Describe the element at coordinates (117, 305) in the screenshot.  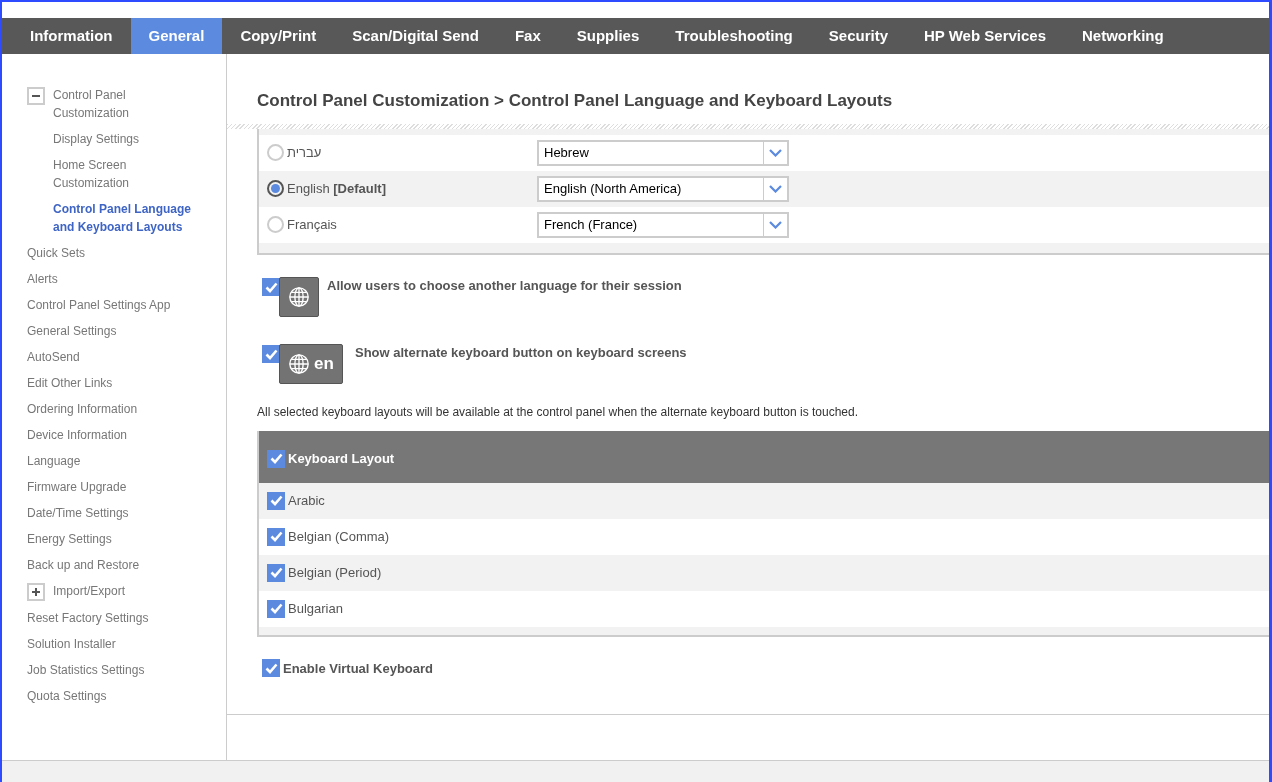
I see `sidebar-item: Control Panel Settings App` at that location.